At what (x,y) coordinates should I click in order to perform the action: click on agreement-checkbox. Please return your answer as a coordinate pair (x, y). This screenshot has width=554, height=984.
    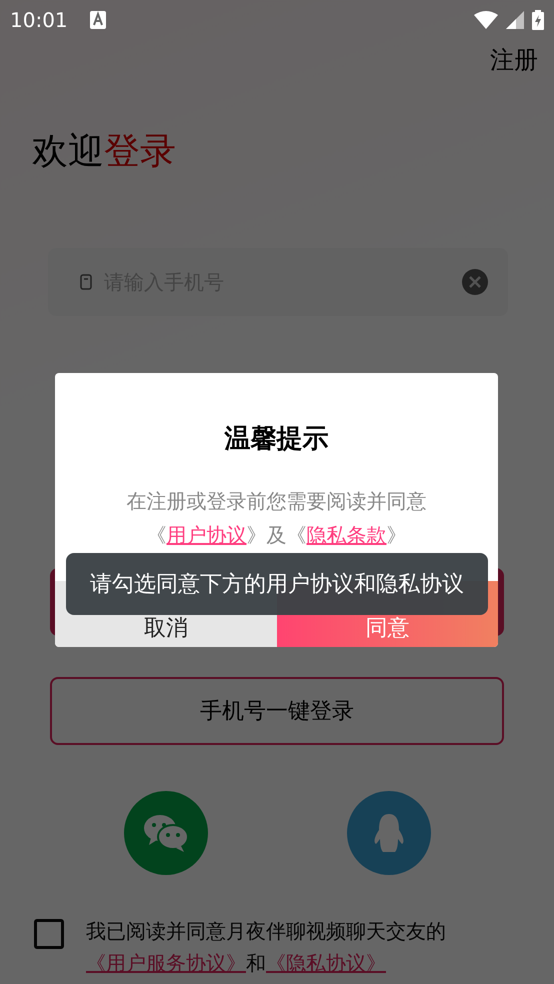
    Looking at the image, I should click on (49, 934).